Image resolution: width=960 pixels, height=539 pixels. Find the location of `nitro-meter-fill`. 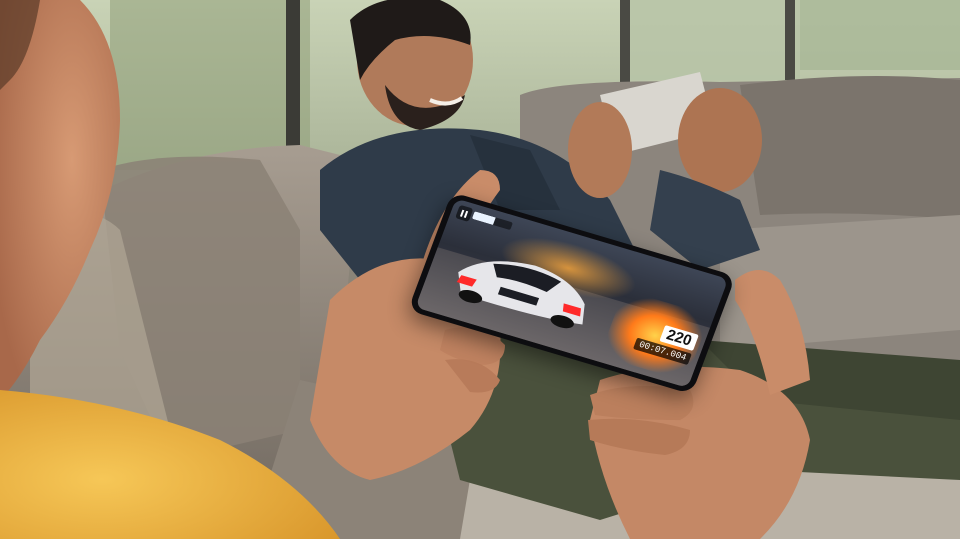

nitro-meter-fill is located at coordinates (483, 218).